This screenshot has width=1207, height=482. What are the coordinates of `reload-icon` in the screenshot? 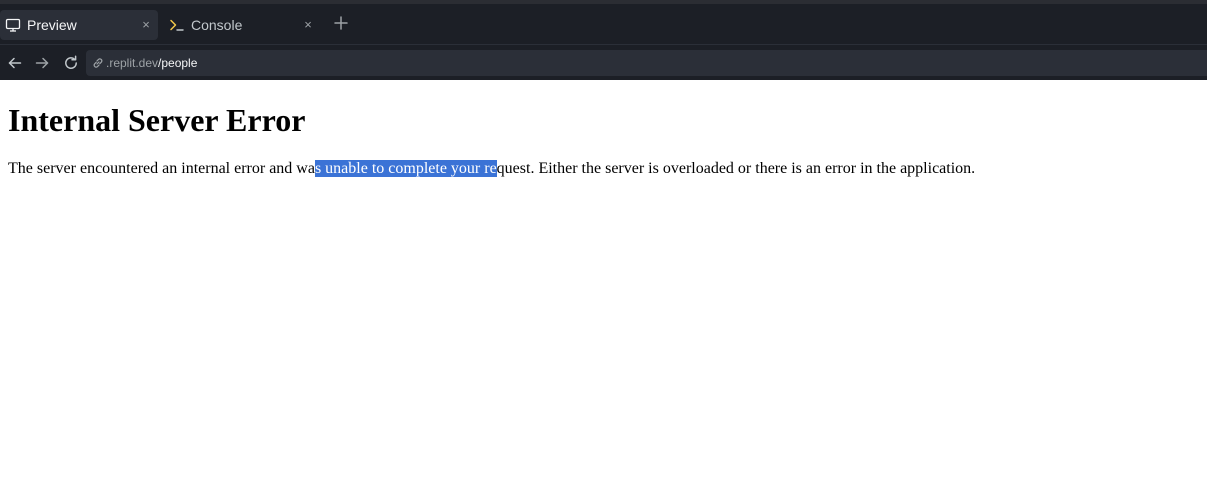 It's located at (71, 63).